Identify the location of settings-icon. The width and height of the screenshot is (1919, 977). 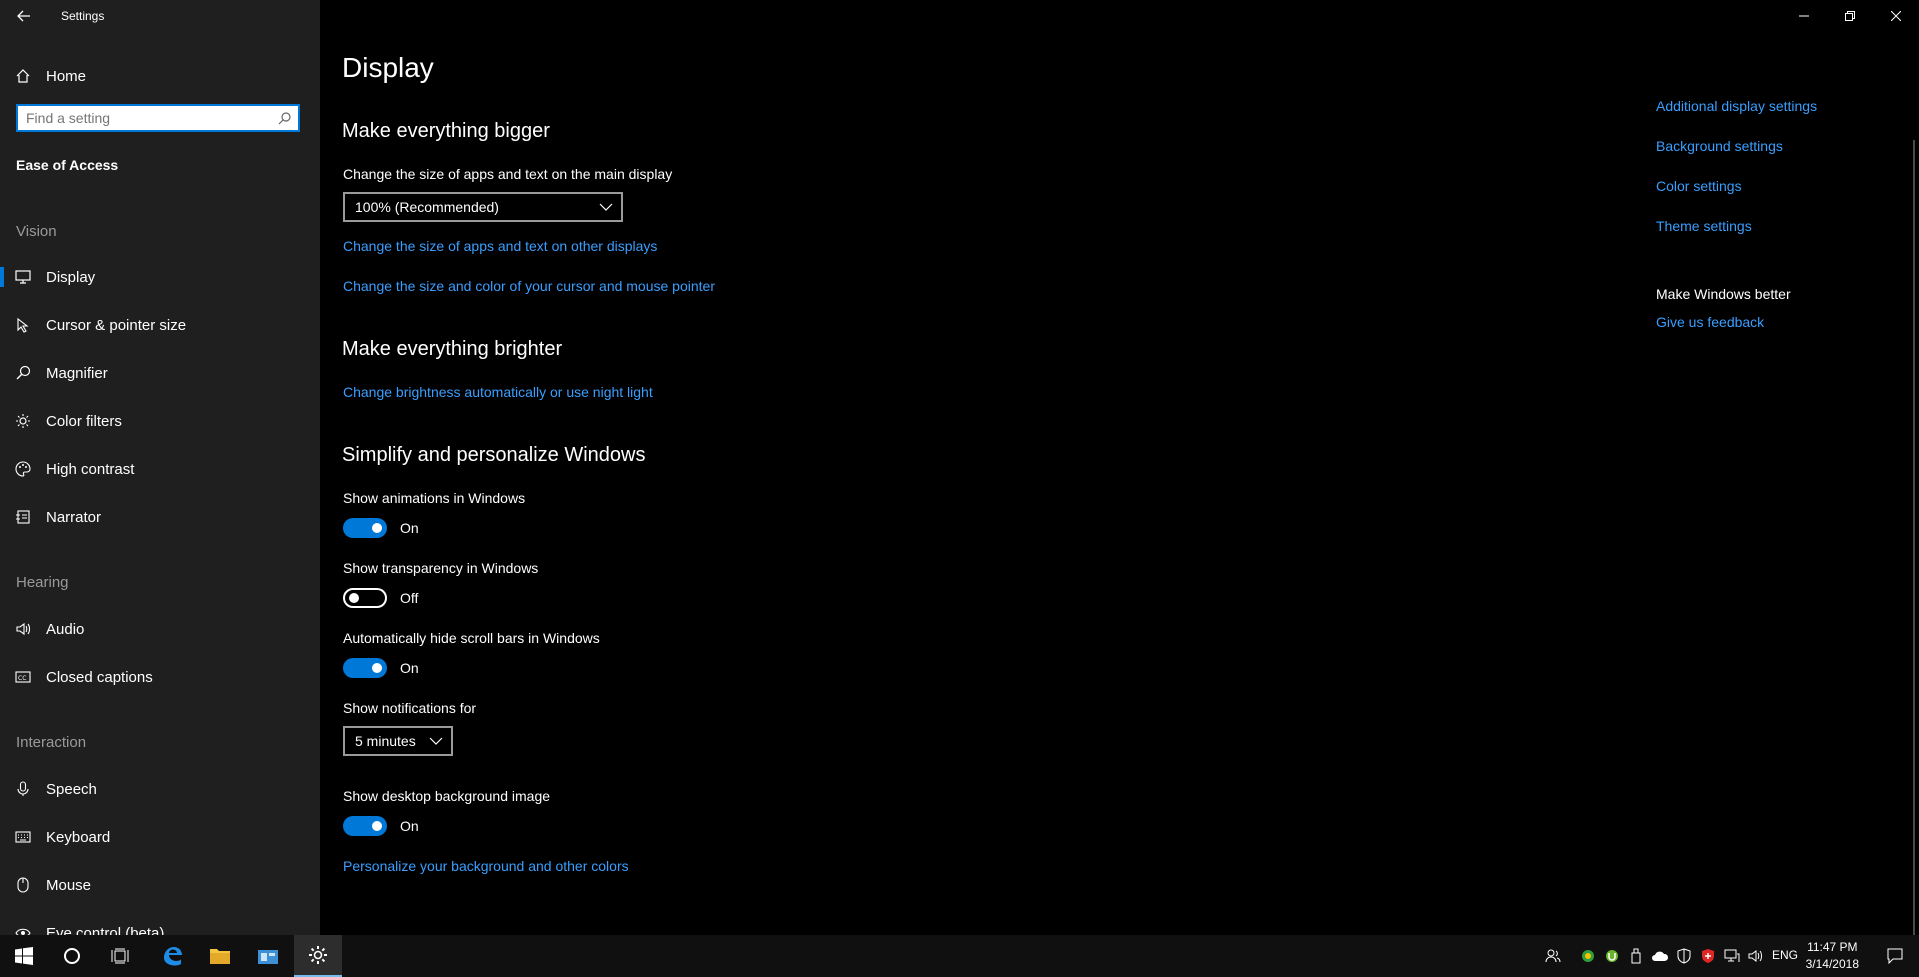
(318, 955).